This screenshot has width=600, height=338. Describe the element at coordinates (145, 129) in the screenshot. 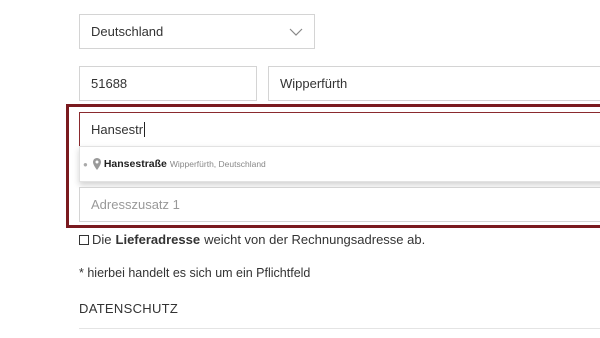

I see `text-caret` at that location.